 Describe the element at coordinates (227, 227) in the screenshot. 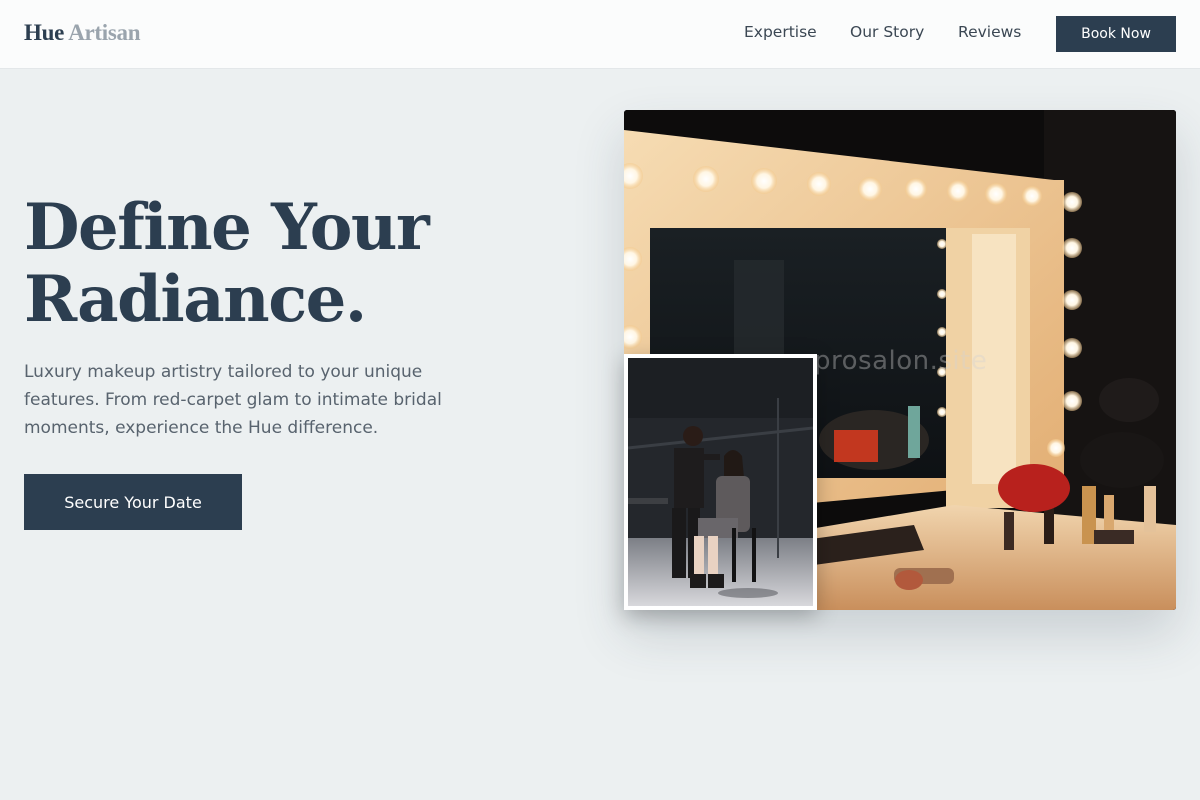

I see `headline-line-1: Define Your` at that location.